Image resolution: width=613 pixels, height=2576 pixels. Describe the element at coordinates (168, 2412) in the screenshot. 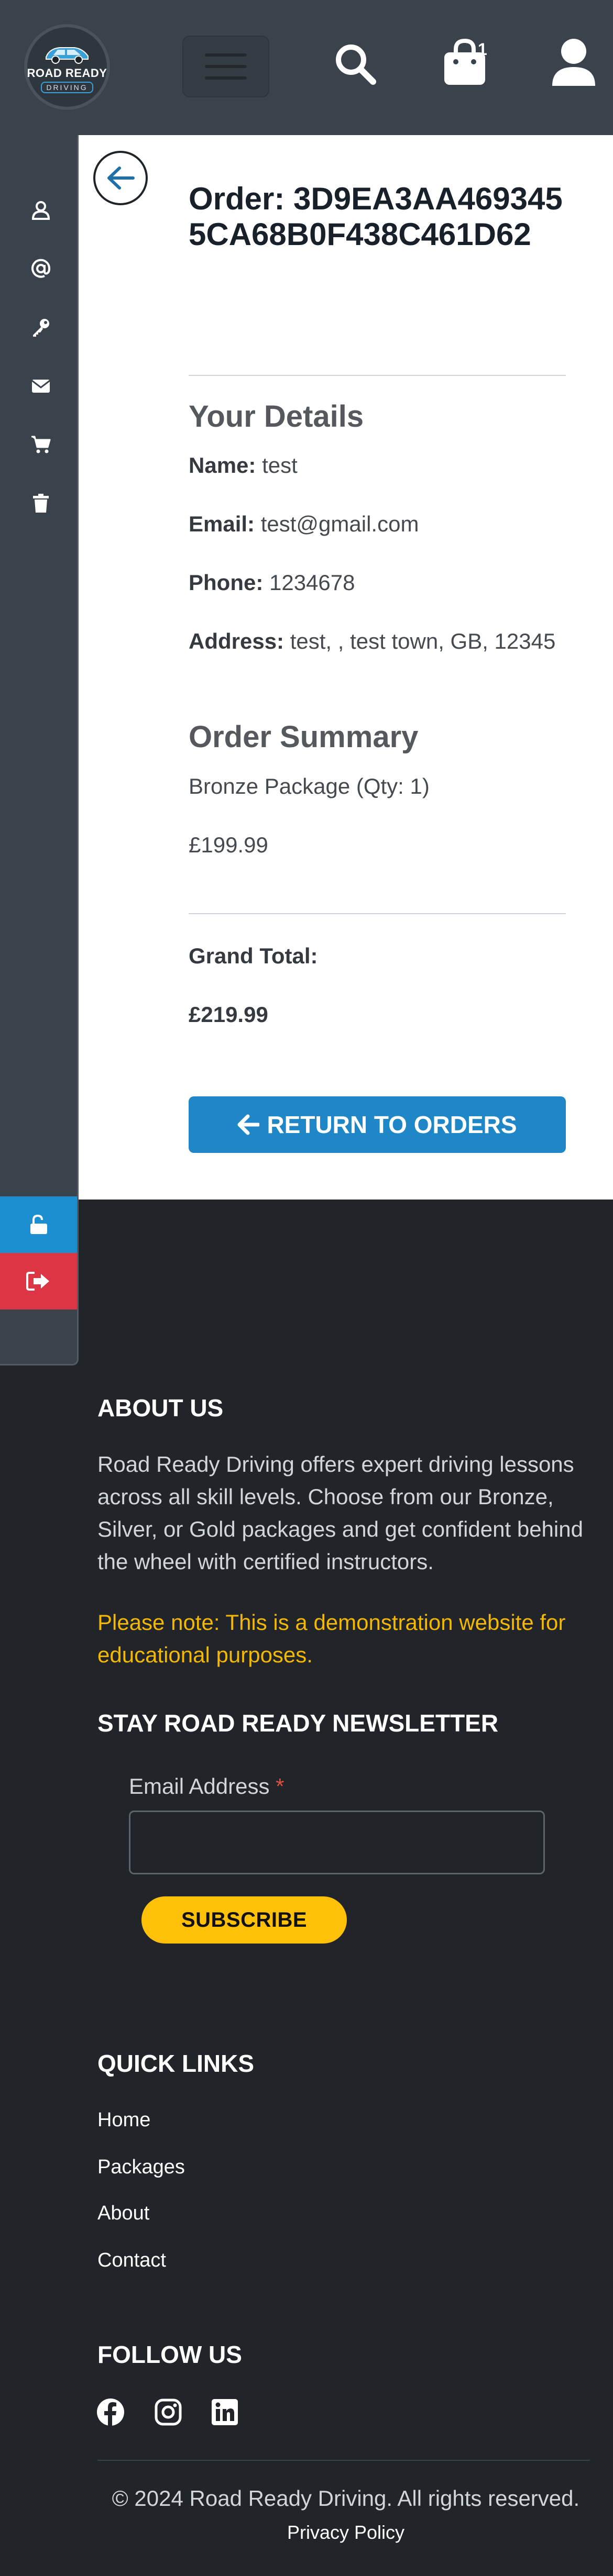

I see `instagram-icon` at that location.